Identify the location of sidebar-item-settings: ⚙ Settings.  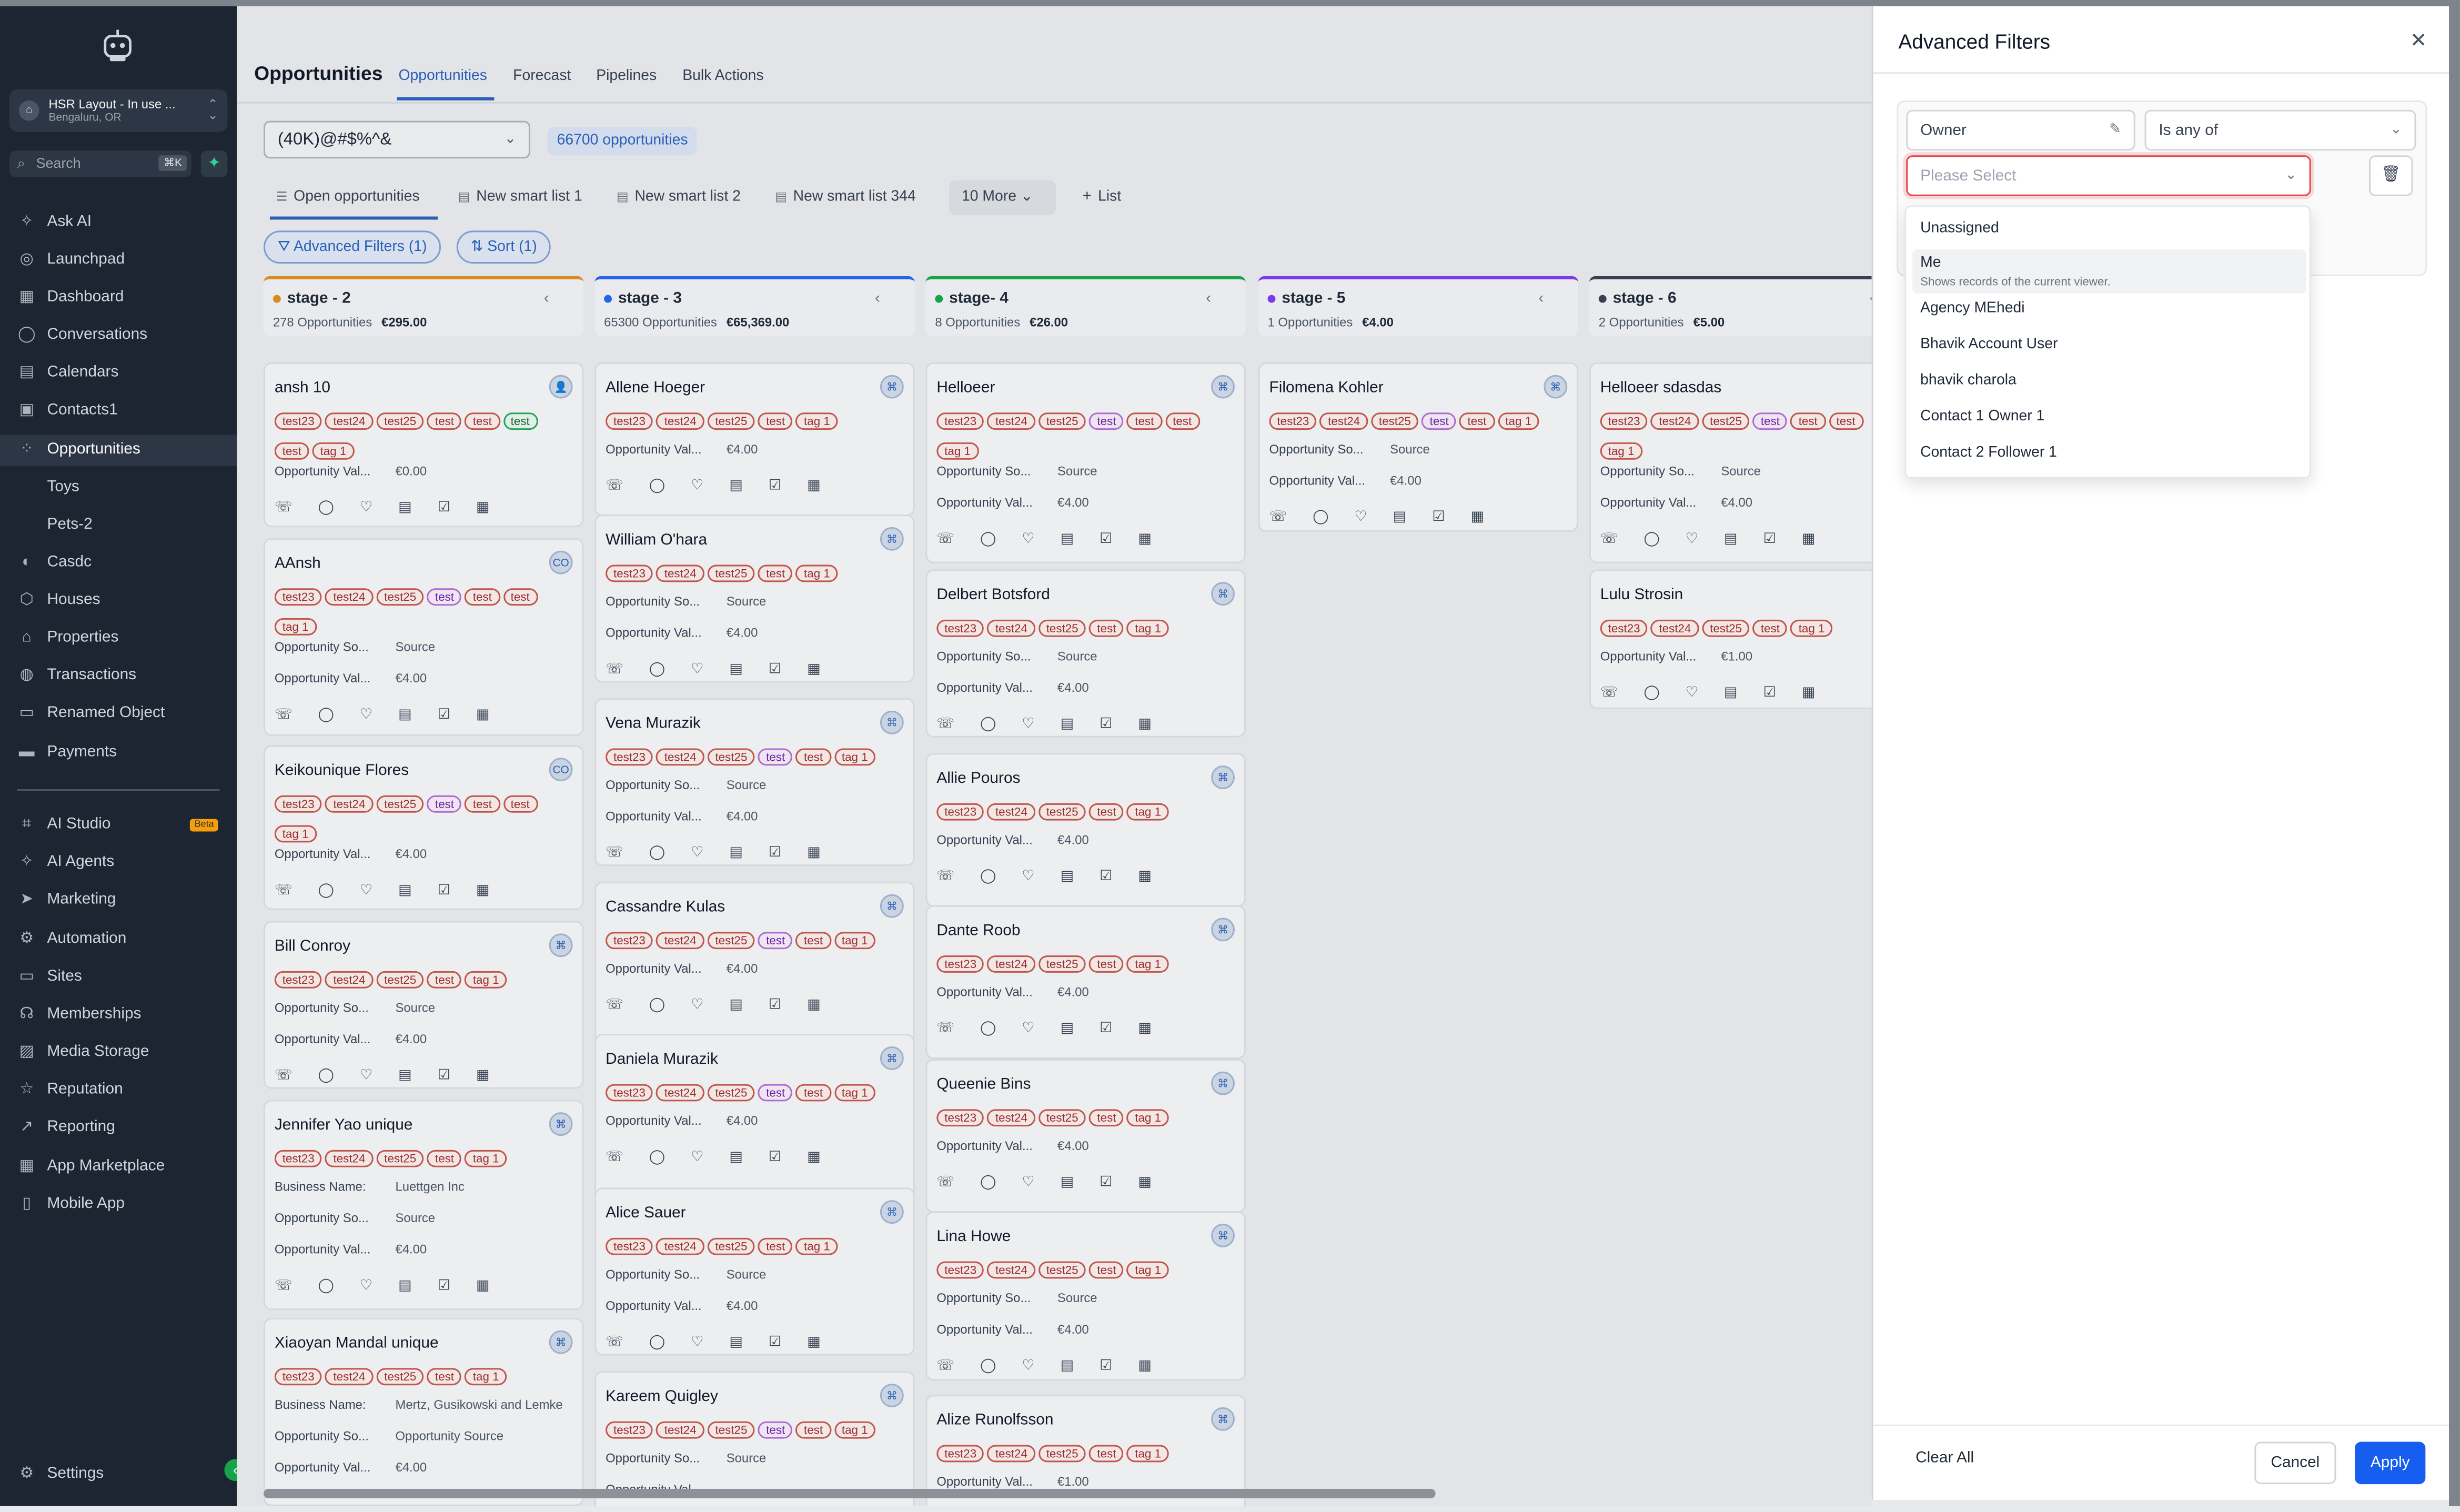
(118, 1474).